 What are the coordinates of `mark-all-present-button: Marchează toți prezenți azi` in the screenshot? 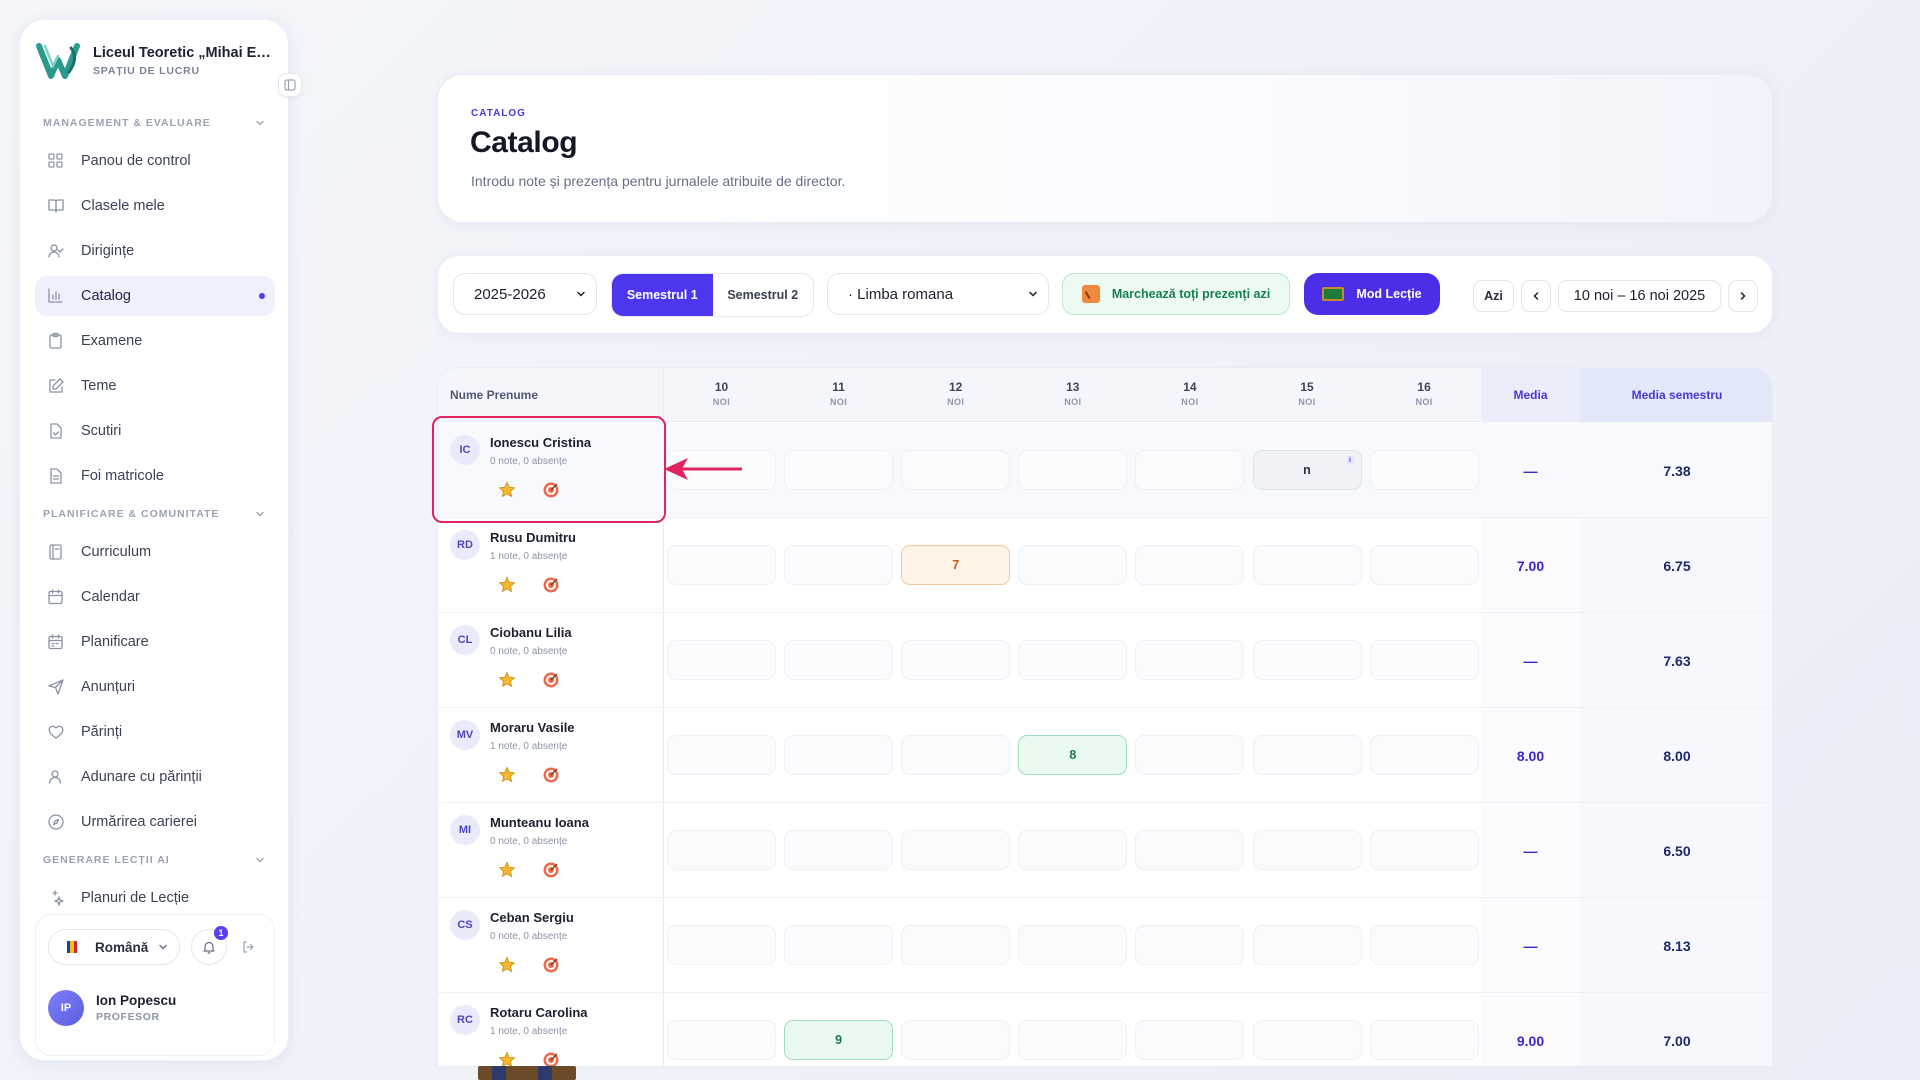 It's located at (1176, 294).